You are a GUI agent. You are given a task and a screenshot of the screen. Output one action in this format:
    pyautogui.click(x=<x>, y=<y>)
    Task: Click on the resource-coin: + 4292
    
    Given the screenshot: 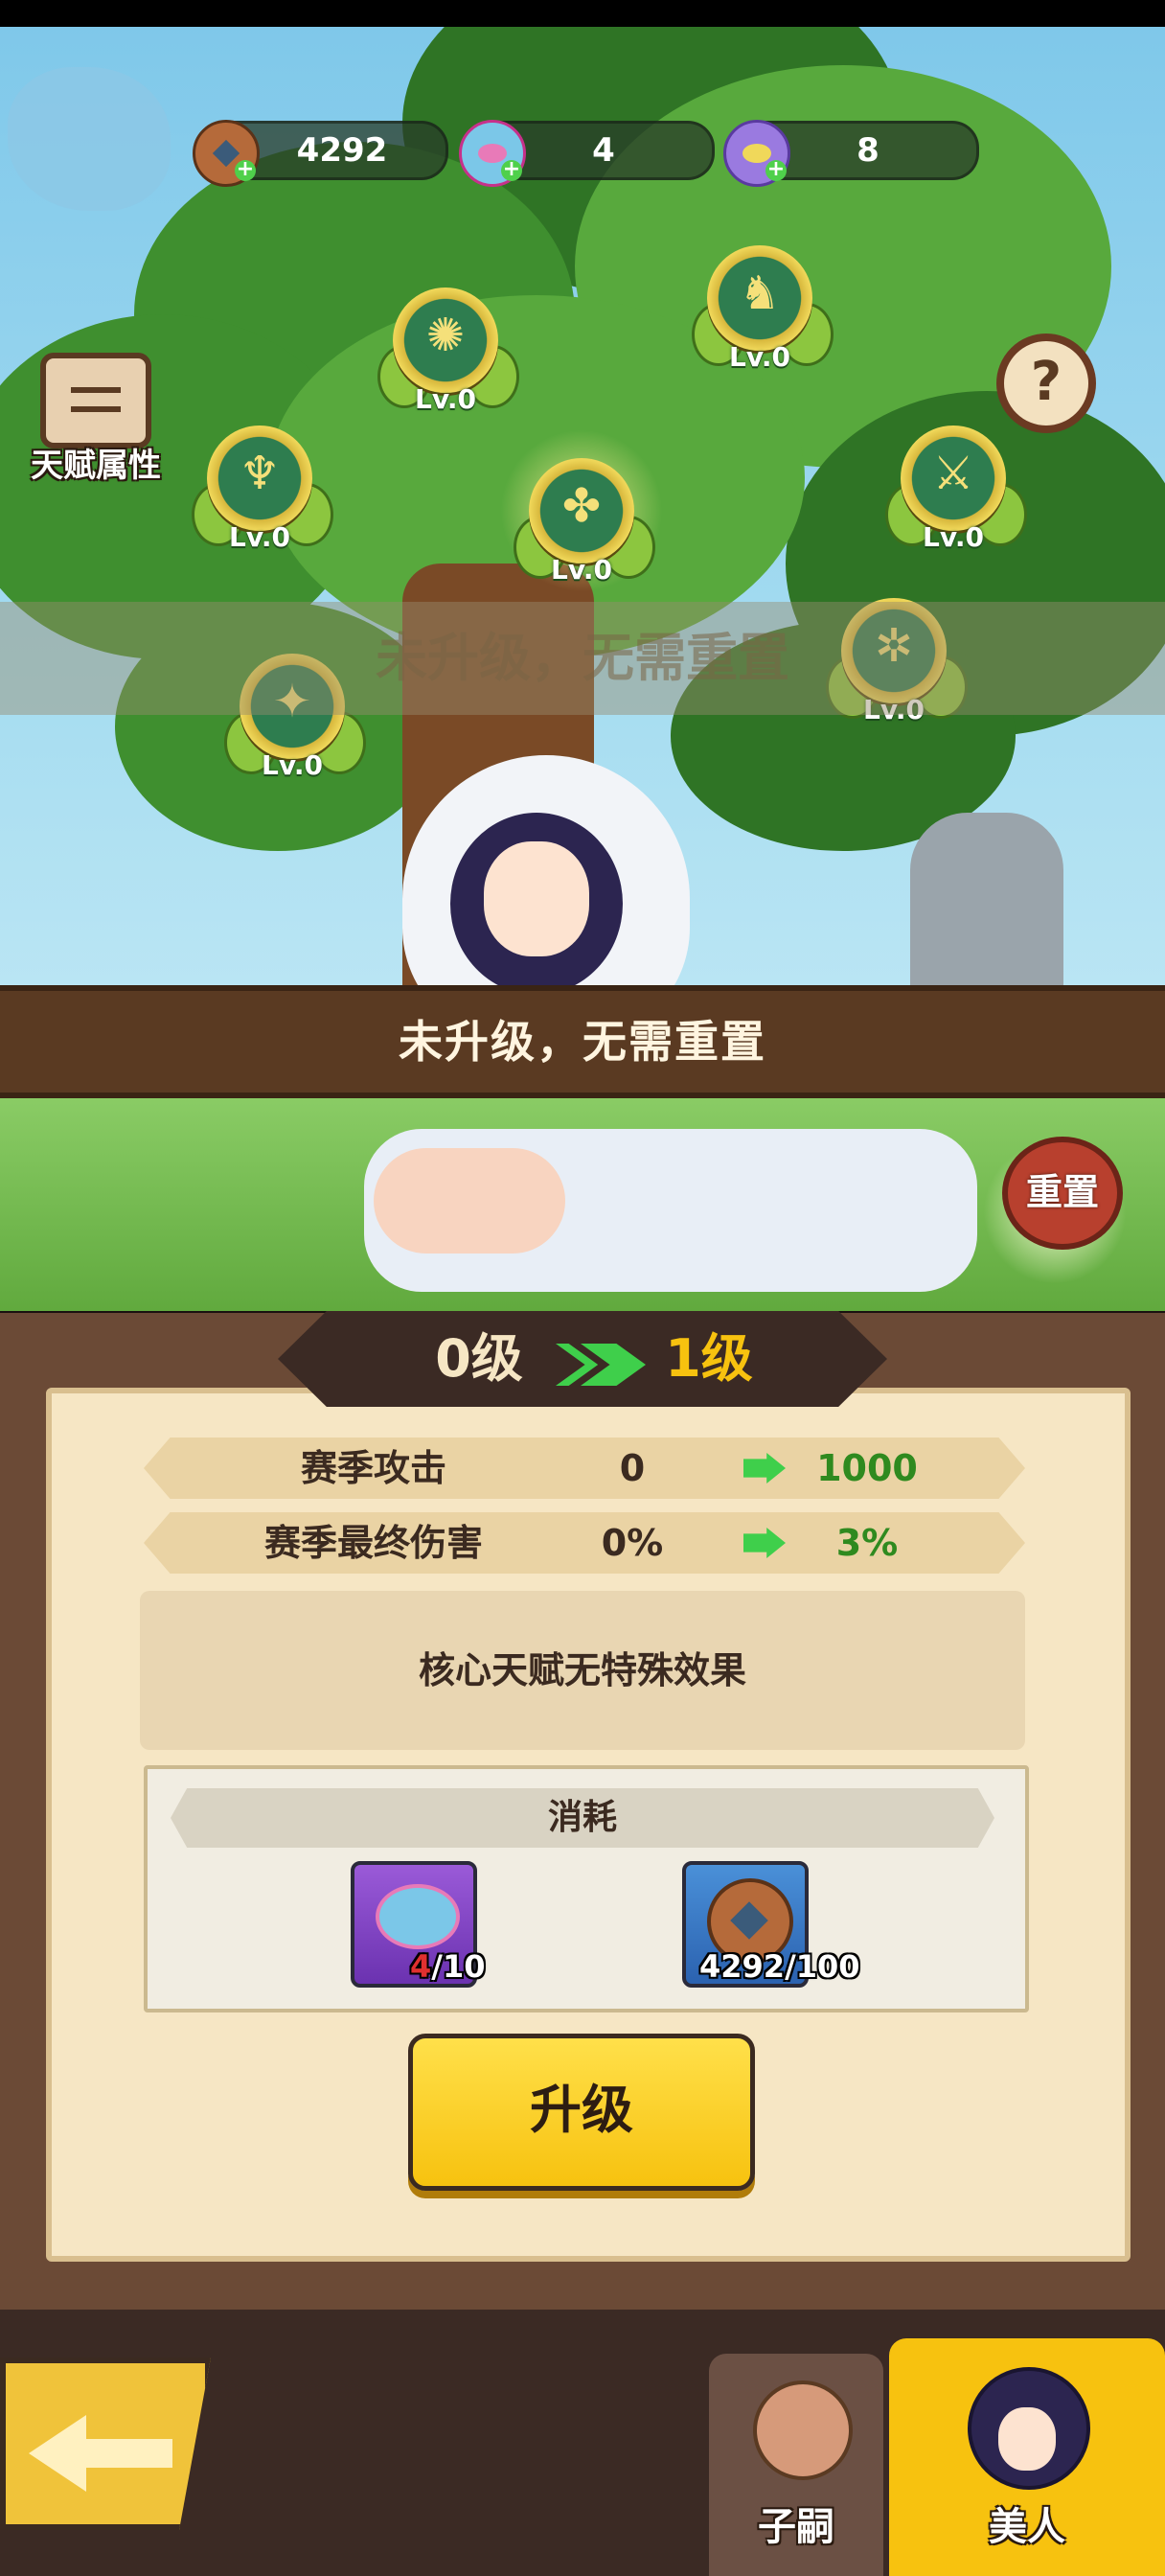 What is the action you would take?
    pyautogui.click(x=320, y=153)
    